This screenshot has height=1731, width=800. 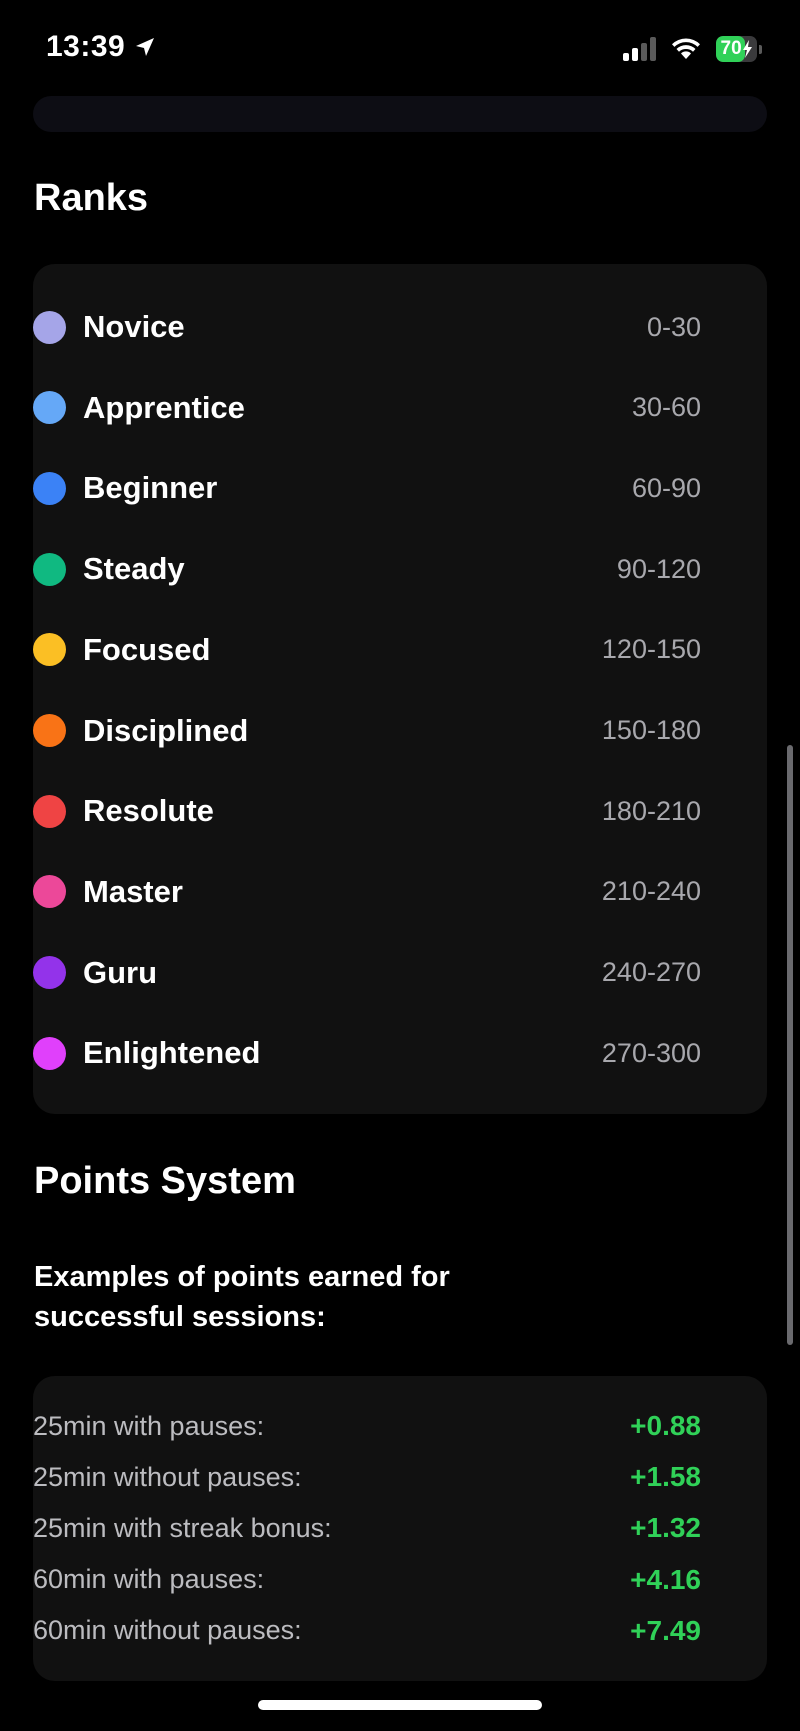 I want to click on rank-row: Novice 0-30, so click(x=367, y=327).